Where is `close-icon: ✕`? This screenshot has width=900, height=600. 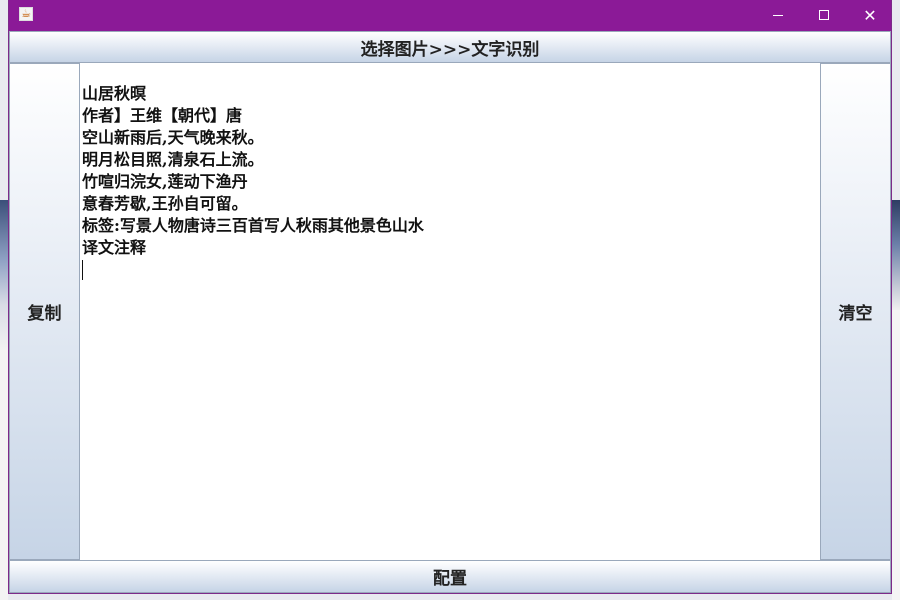 close-icon: ✕ is located at coordinates (870, 15).